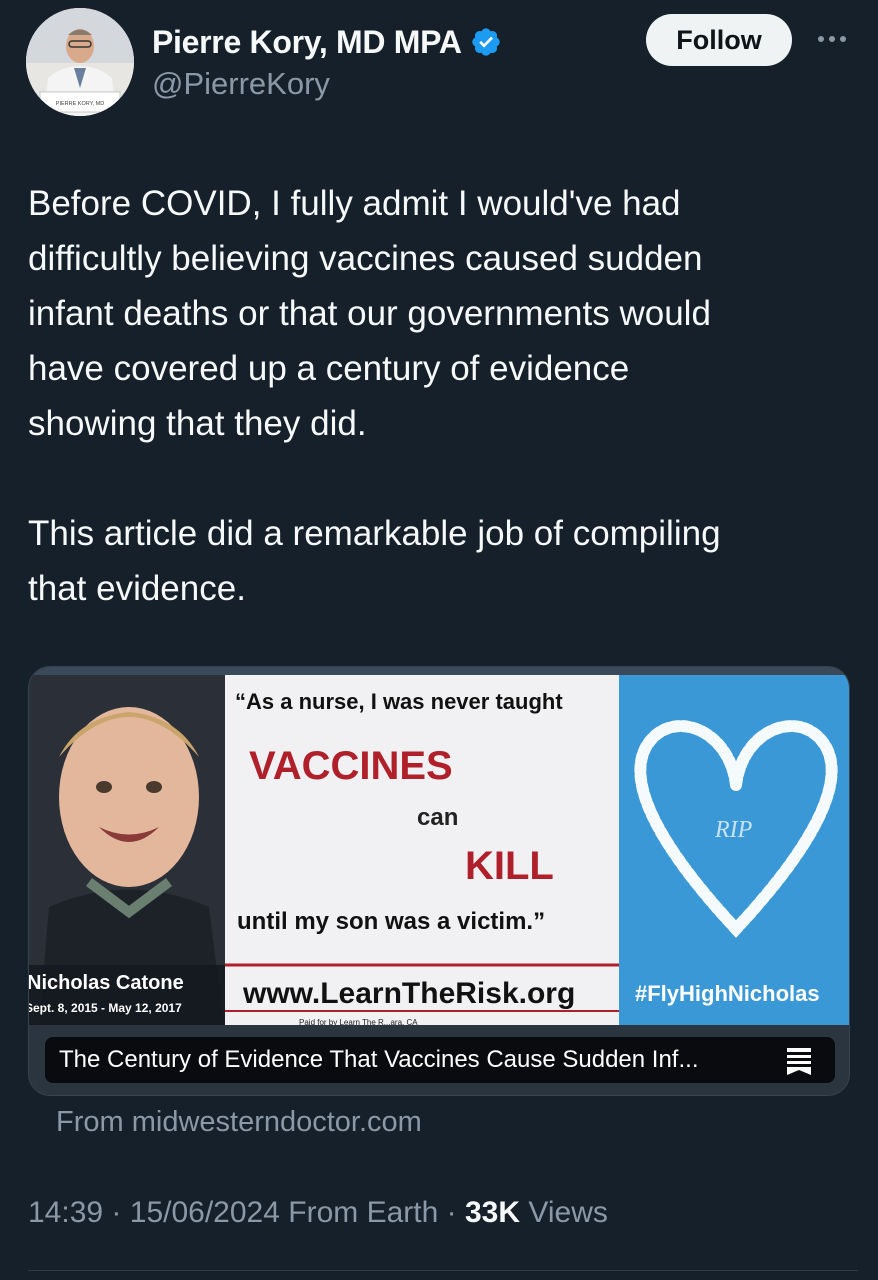  Describe the element at coordinates (205, 1212) in the screenshot. I see `tweet-date: 15/06/2024` at that location.